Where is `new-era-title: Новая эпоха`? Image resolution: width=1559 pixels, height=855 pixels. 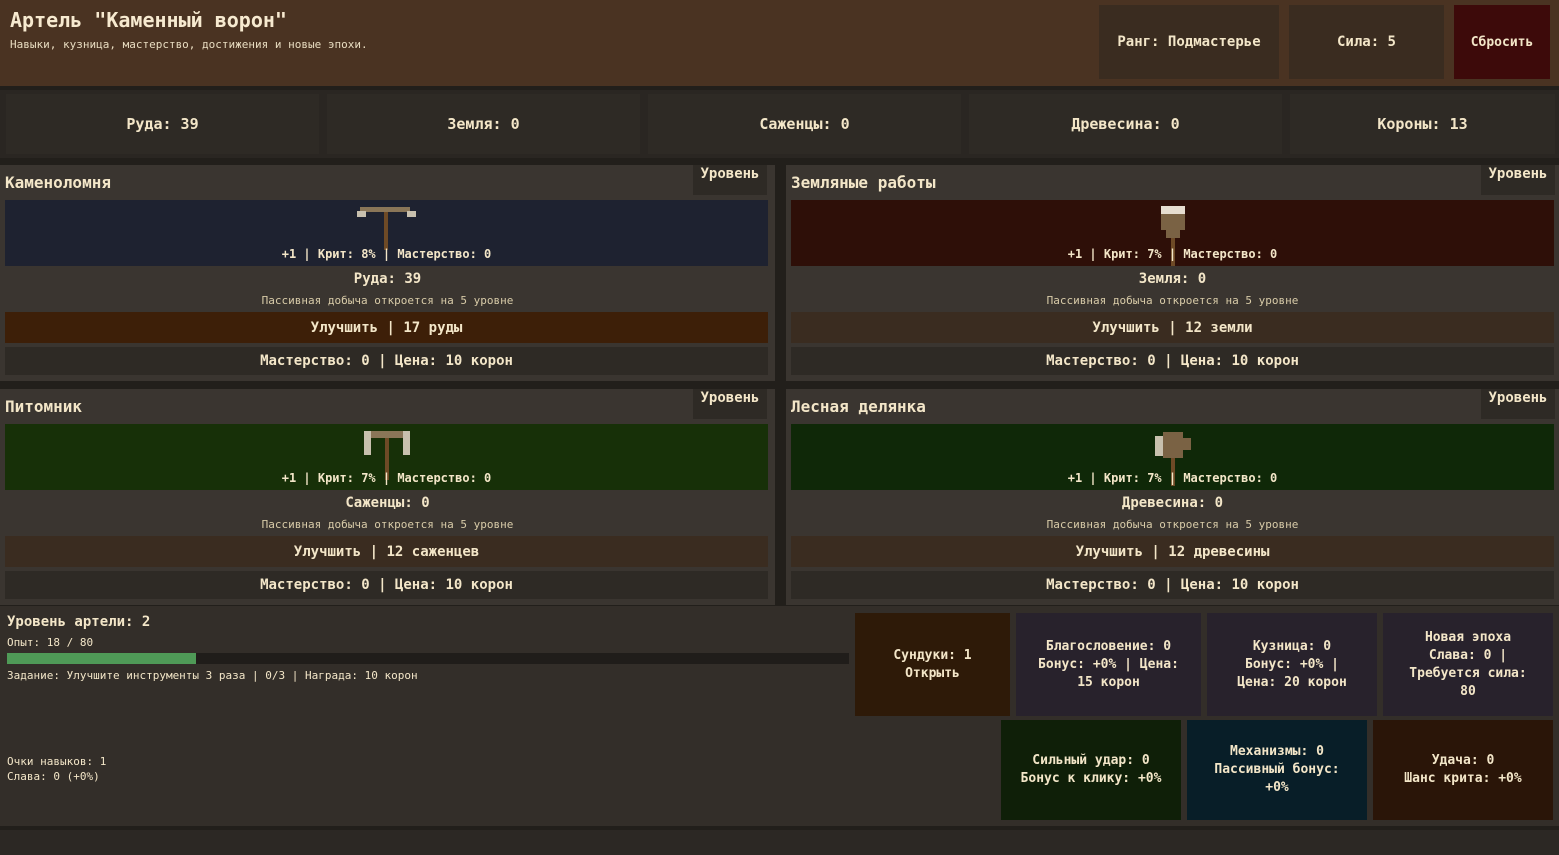 new-era-title: Новая эпоха is located at coordinates (1468, 637).